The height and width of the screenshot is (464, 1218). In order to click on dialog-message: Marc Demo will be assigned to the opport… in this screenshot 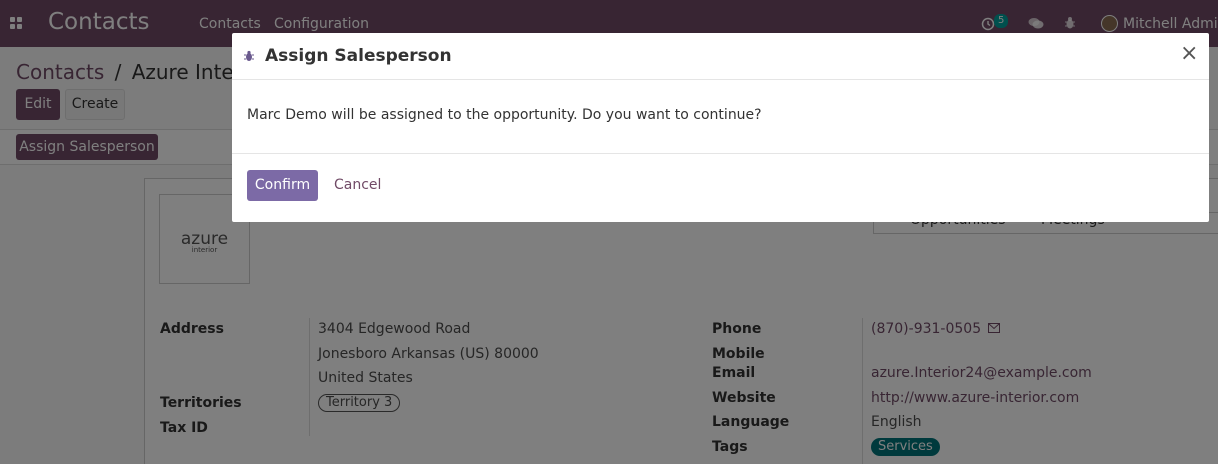, I will do `click(504, 115)`.